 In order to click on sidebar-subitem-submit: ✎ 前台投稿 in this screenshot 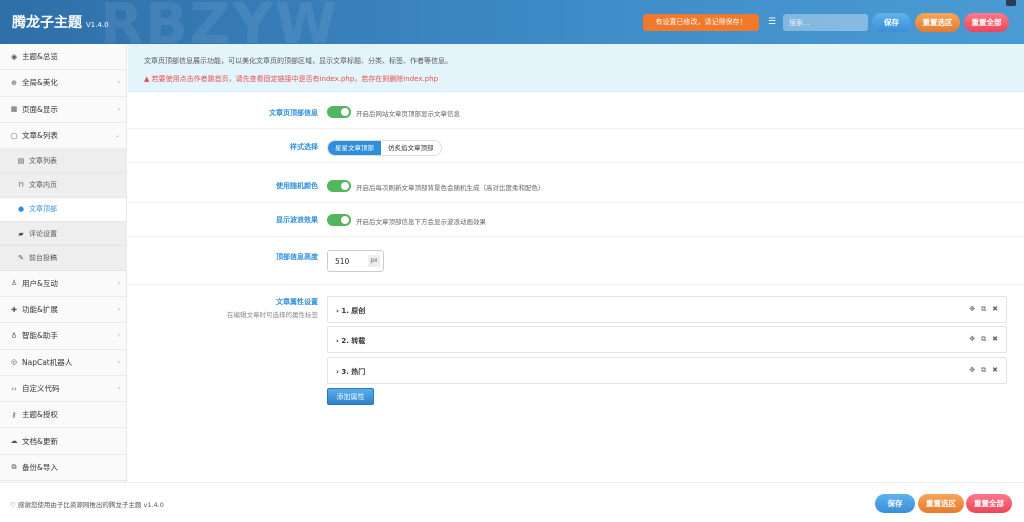, I will do `click(63, 258)`.